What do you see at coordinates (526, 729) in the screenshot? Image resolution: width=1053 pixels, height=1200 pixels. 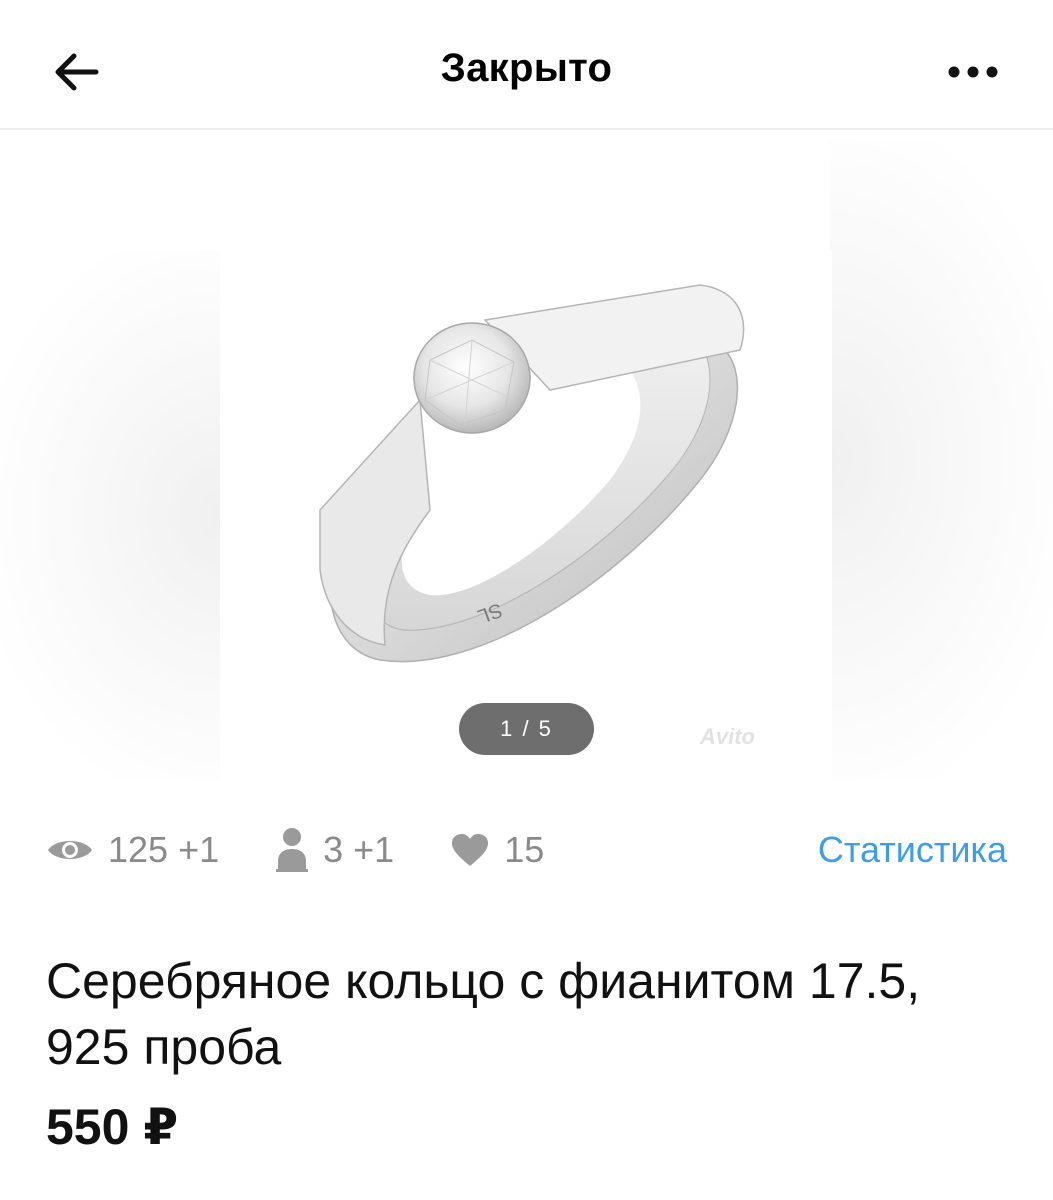 I see `photo-counter: 1 / 5` at bounding box center [526, 729].